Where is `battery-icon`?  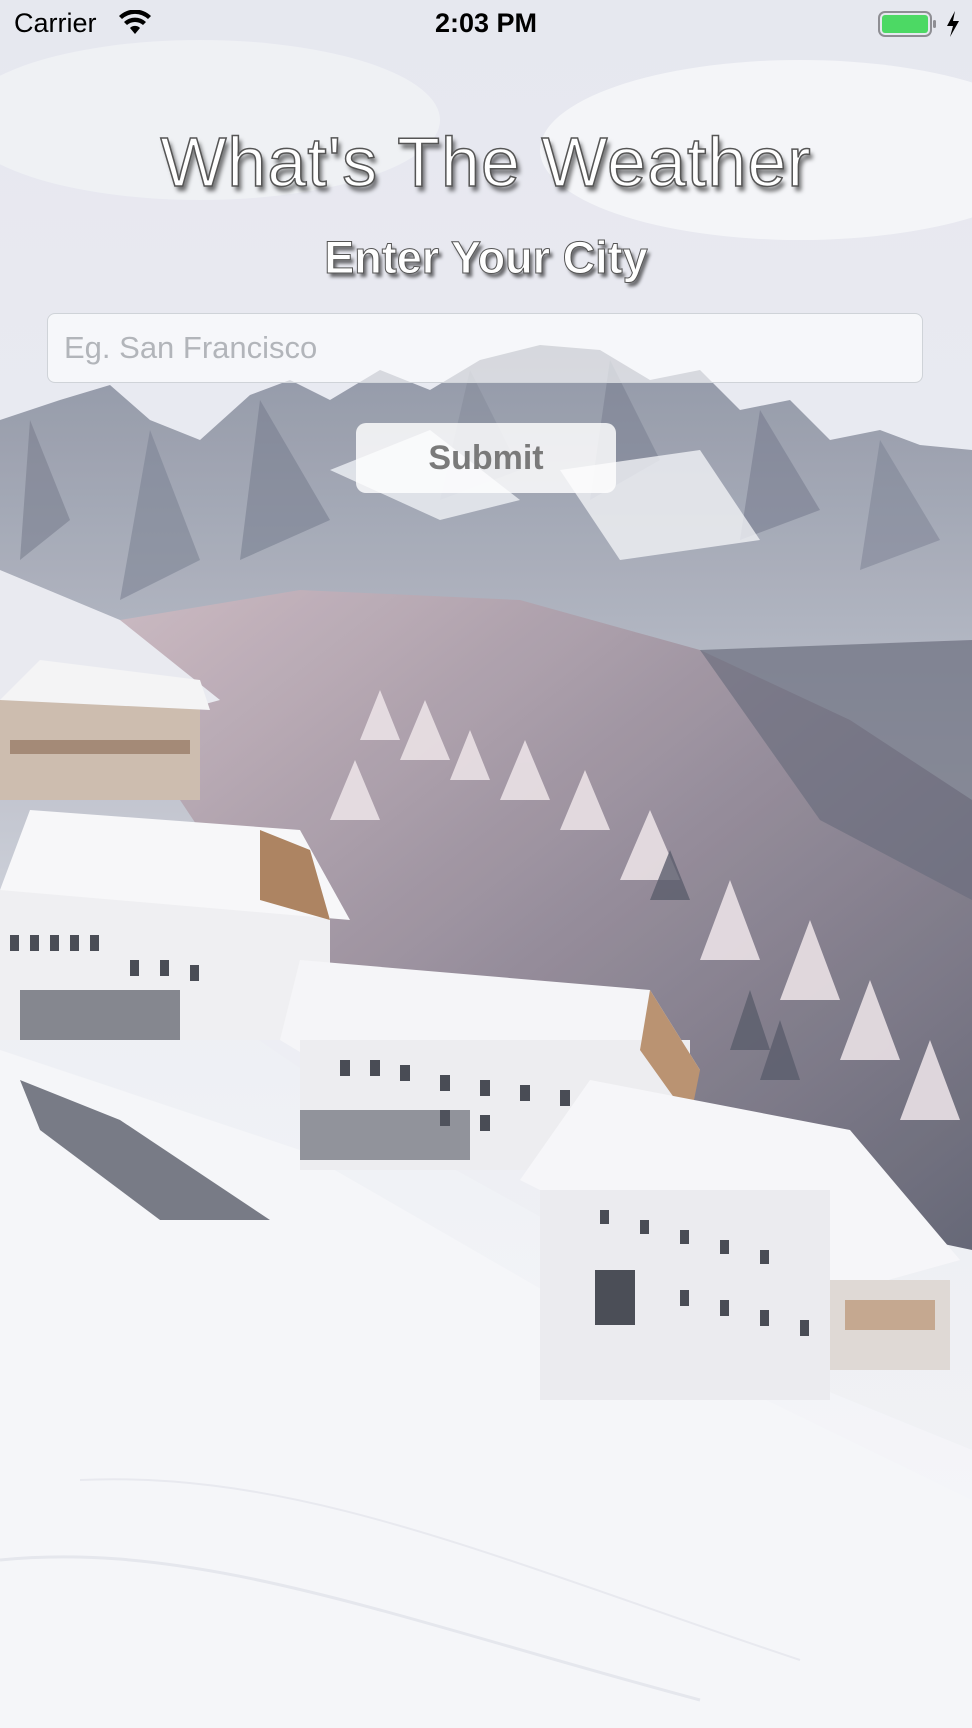 battery-icon is located at coordinates (908, 27).